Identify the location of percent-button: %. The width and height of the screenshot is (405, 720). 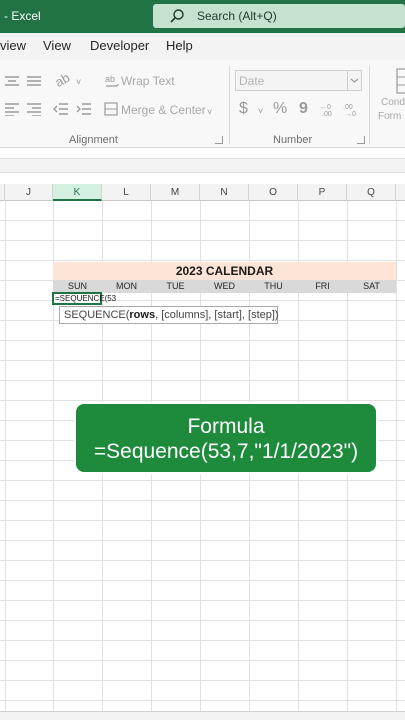
(280, 109).